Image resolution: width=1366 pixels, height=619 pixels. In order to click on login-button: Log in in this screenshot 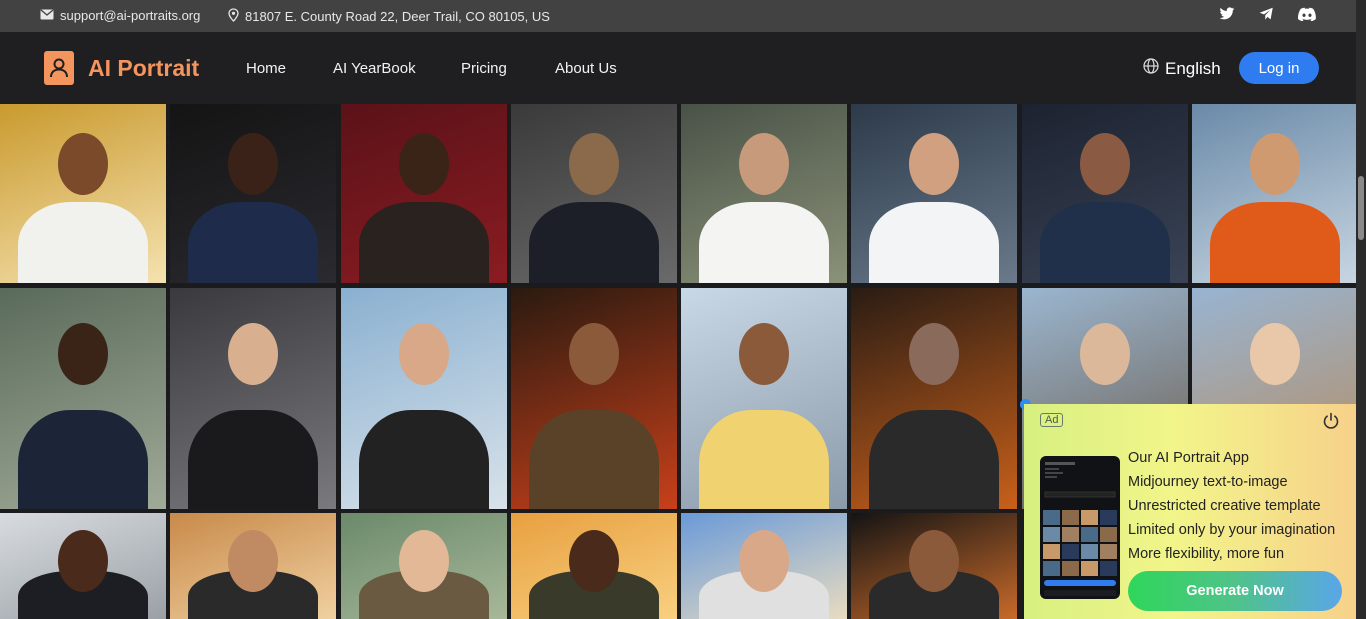, I will do `click(1279, 68)`.